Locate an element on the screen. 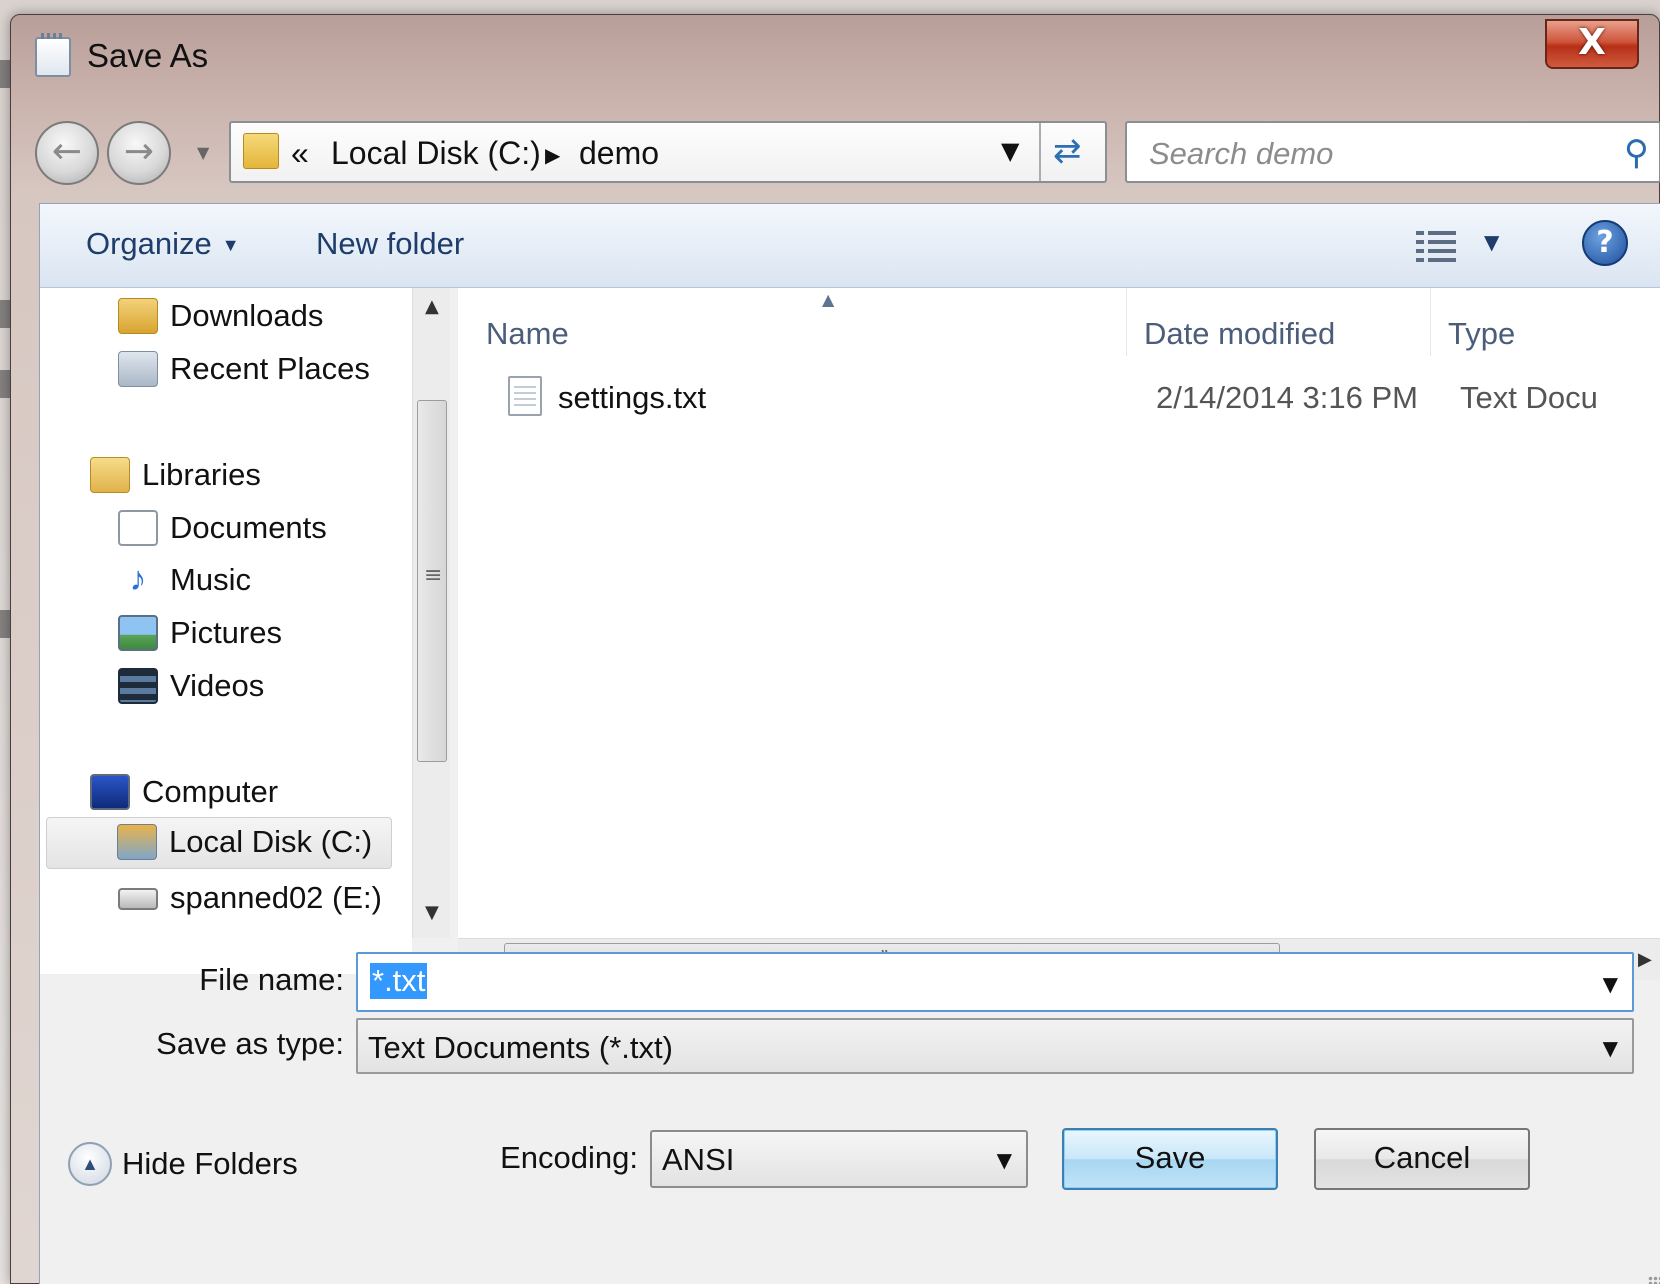 The height and width of the screenshot is (1284, 1660). nav-item-computer: Computer is located at coordinates (240, 792).